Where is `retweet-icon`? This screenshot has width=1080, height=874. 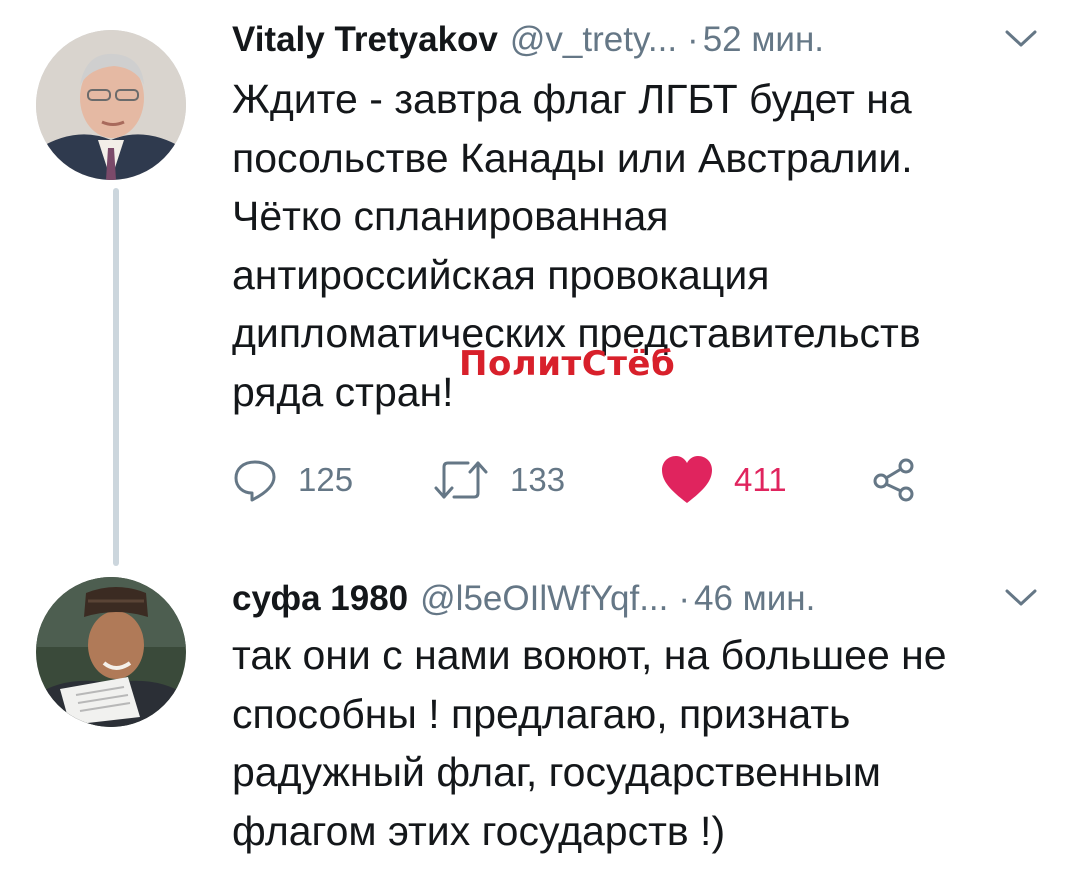
retweet-icon is located at coordinates (461, 480).